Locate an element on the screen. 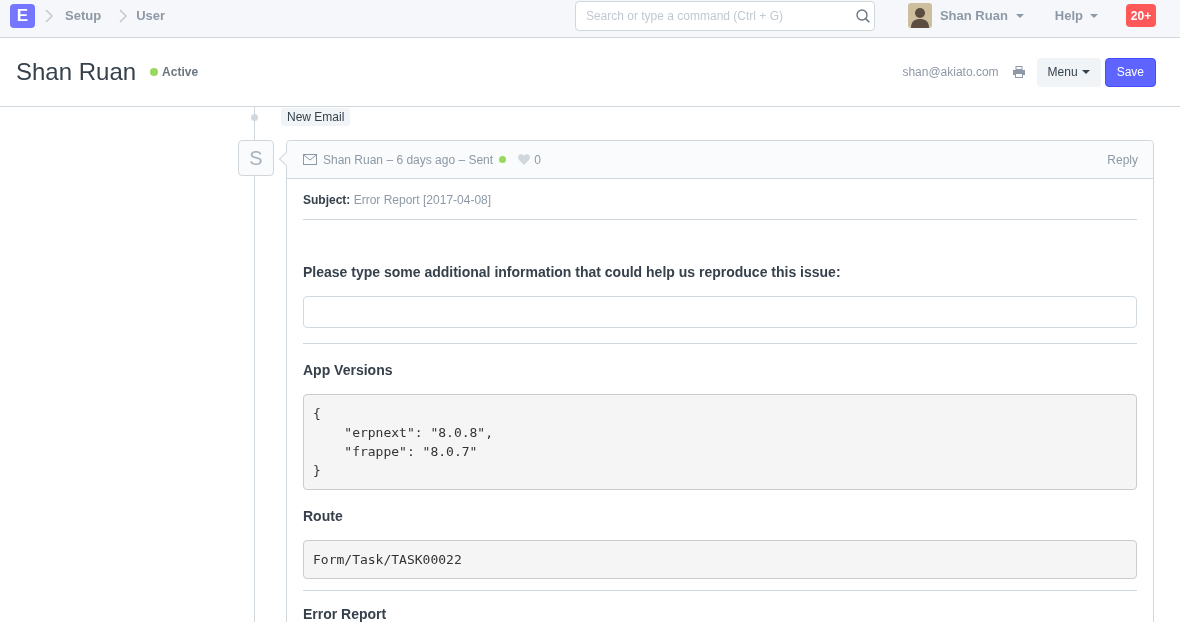 This screenshot has width=1180, height=622. menu-button: Menu is located at coordinates (1068, 72).